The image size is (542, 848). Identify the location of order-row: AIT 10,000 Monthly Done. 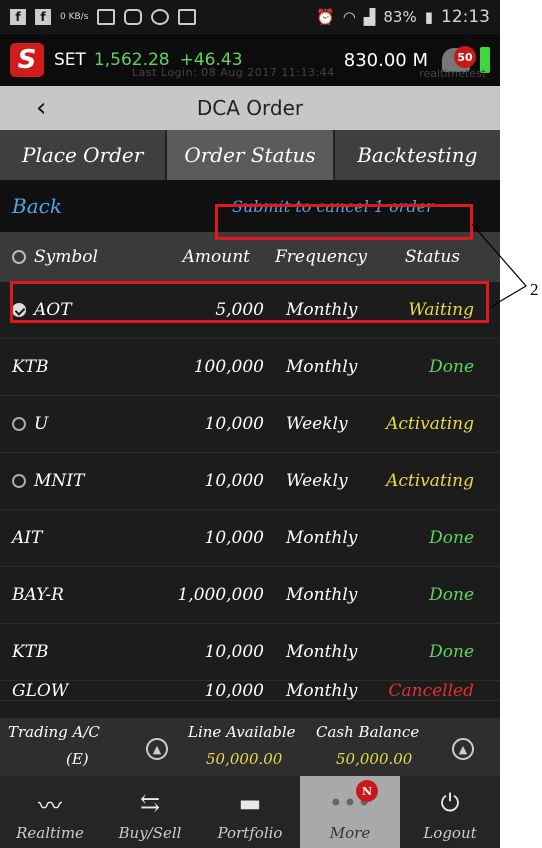
(250, 538).